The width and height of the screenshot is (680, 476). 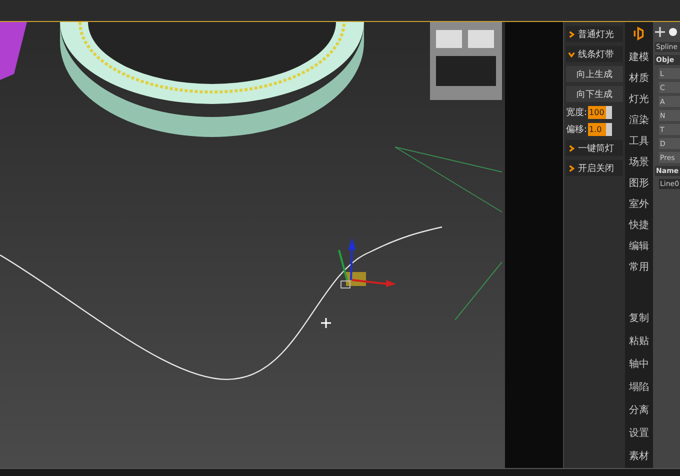 I want to click on sidebar-item: 材质, so click(x=639, y=79).